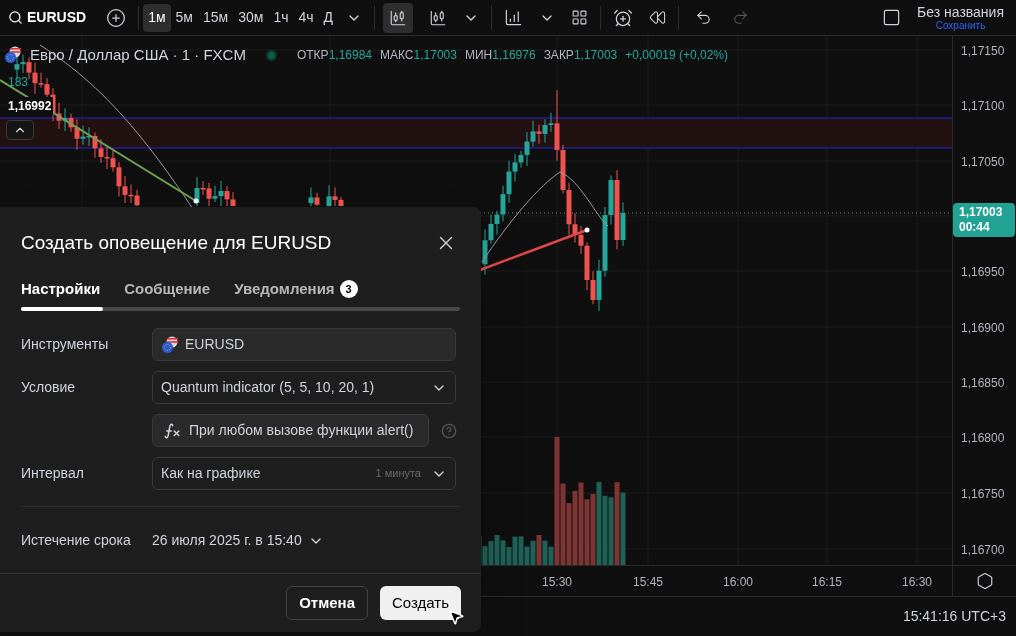  What do you see at coordinates (917, 582) in the screenshot?
I see `time-axis-label: 16:30` at bounding box center [917, 582].